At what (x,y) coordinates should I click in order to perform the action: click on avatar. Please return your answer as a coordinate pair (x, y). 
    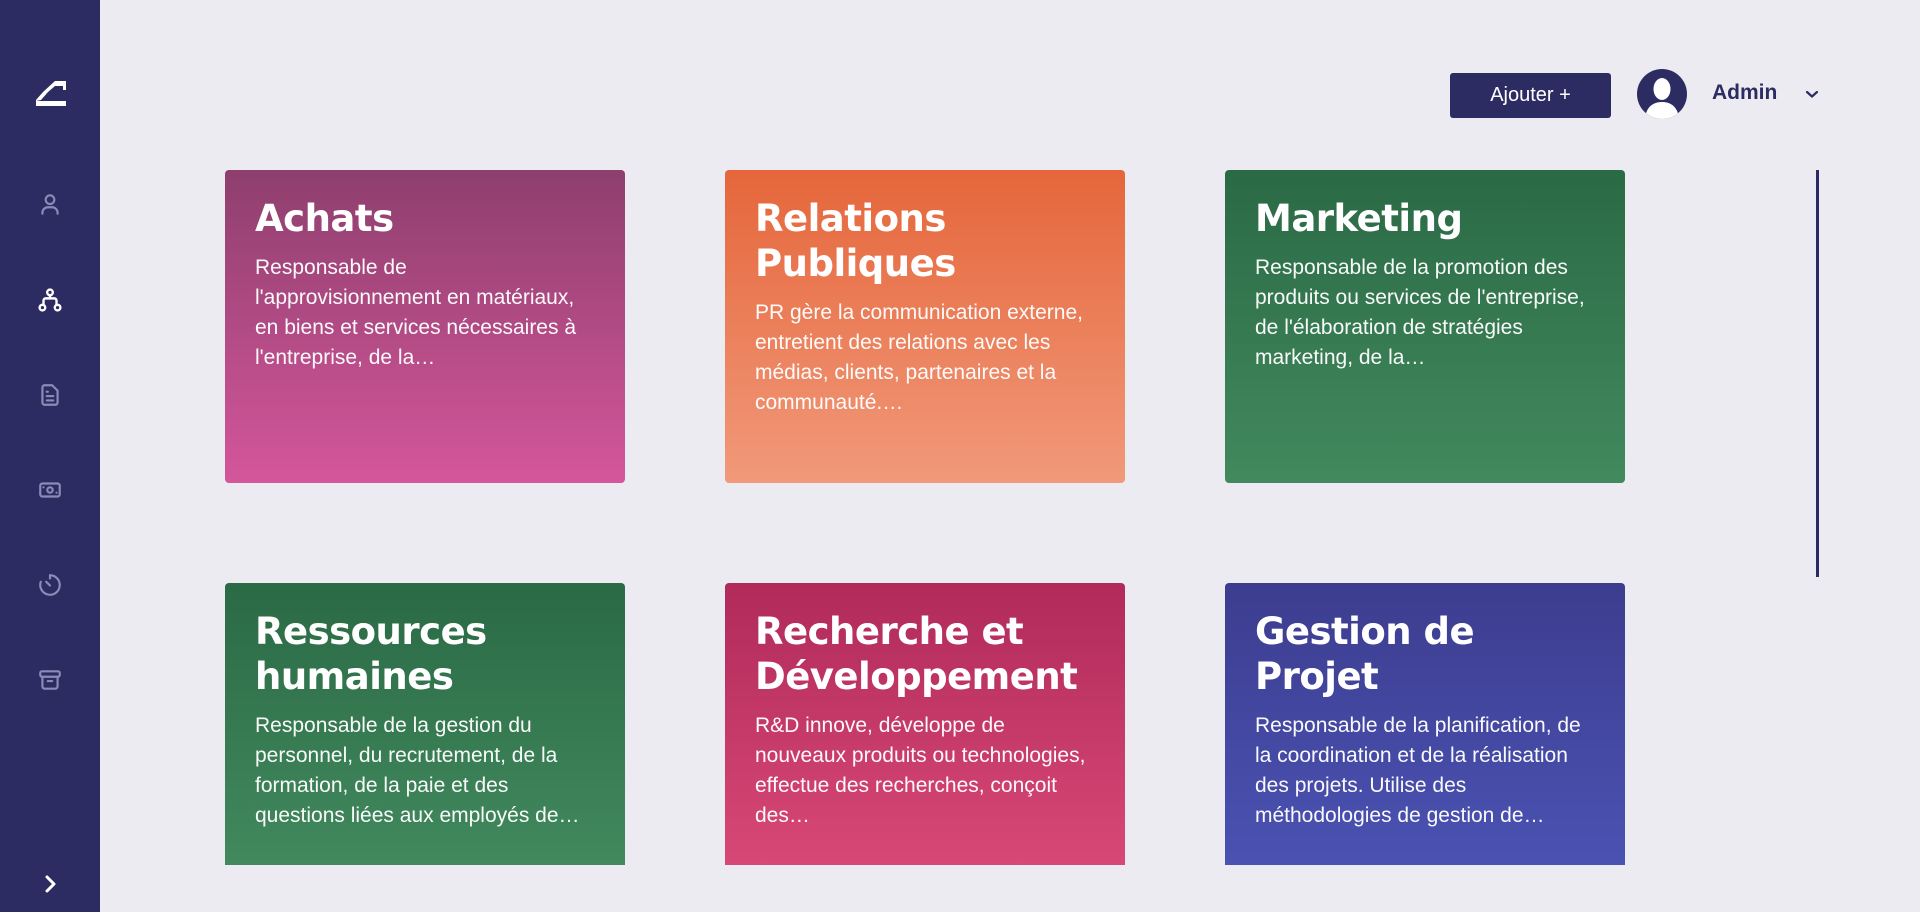
    Looking at the image, I should click on (1662, 94).